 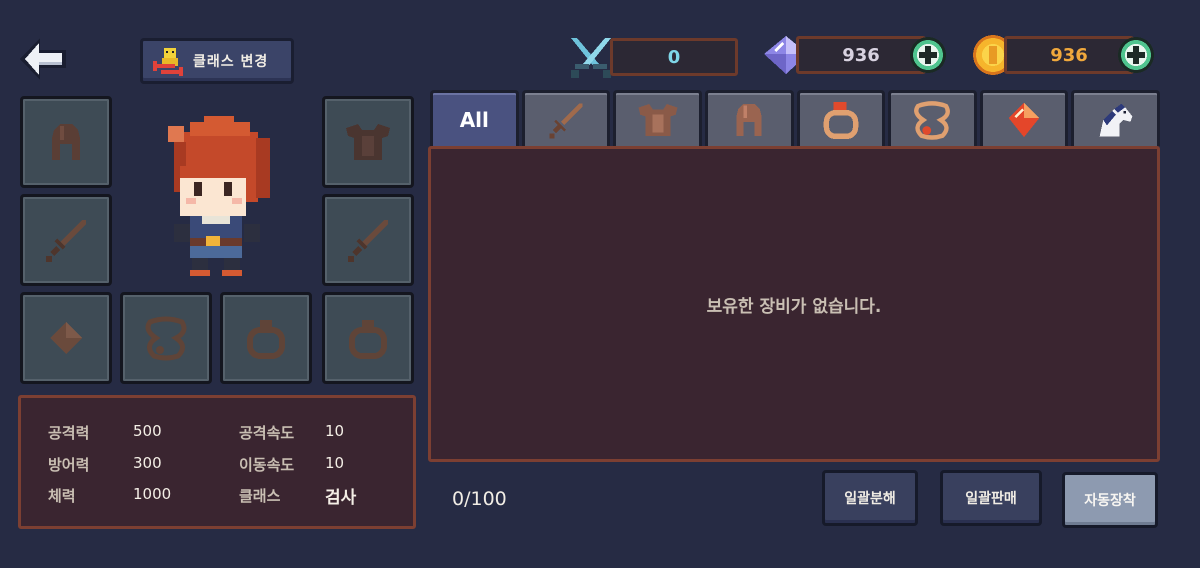 I want to click on gem-currency-display: 936, so click(x=861, y=55).